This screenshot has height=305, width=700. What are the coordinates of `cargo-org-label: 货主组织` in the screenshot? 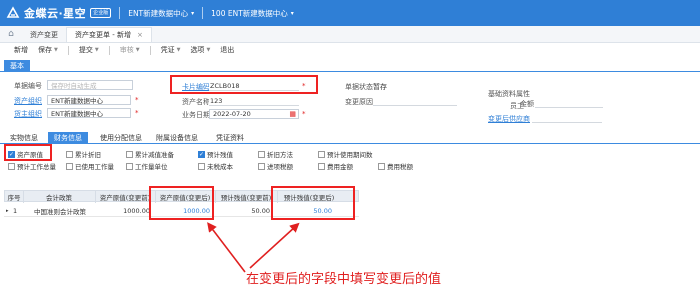 It's located at (28, 114).